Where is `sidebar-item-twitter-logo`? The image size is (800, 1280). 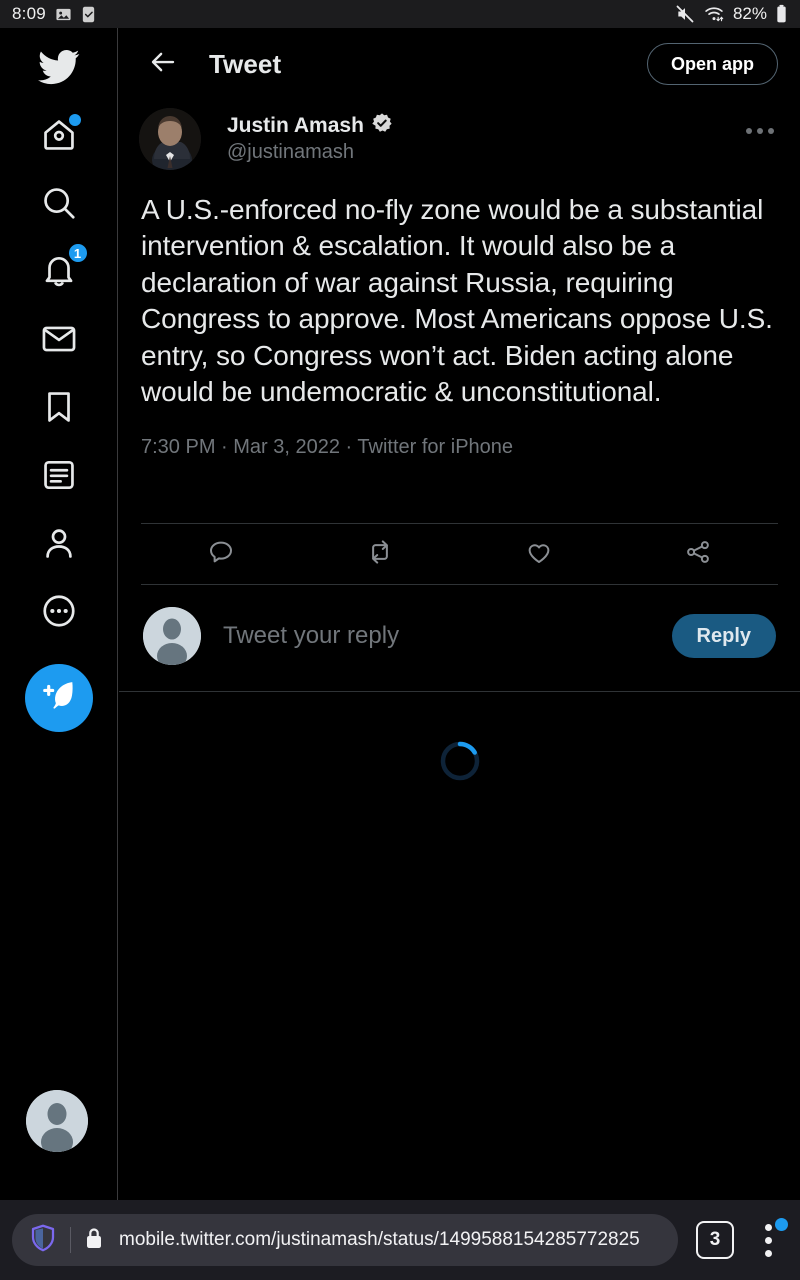 sidebar-item-twitter-logo is located at coordinates (59, 69).